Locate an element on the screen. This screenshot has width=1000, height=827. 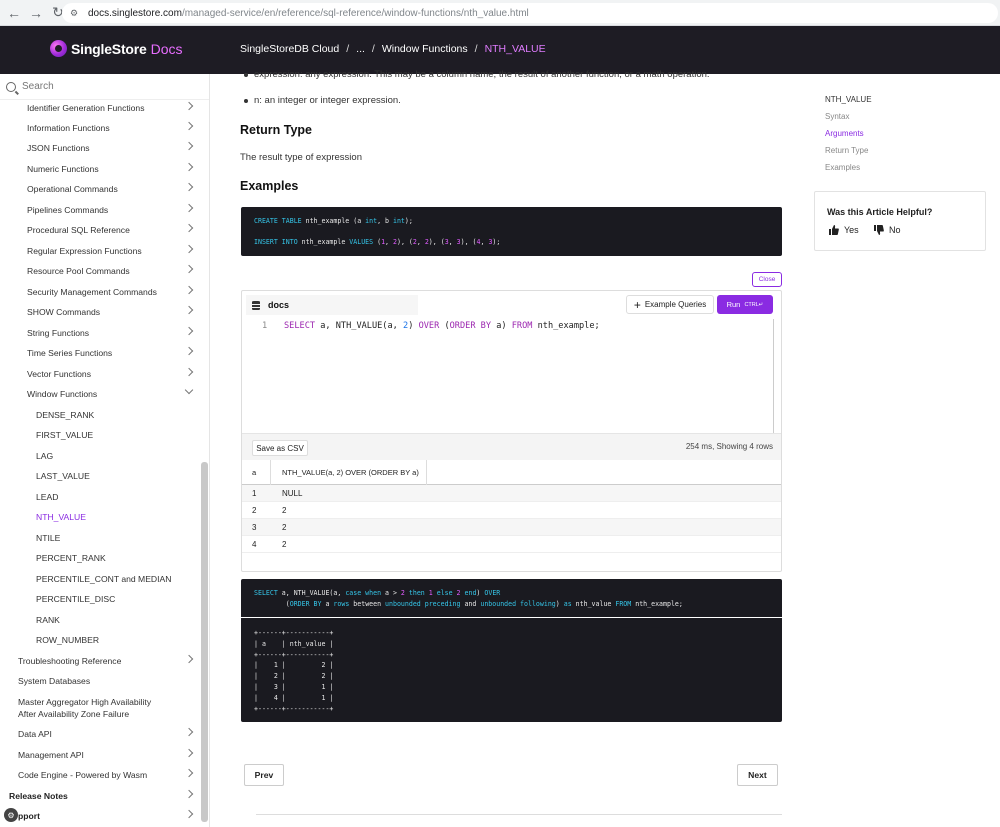
sidebar-item-continuation: After Availability Zone Failure is located at coordinates (113, 714).